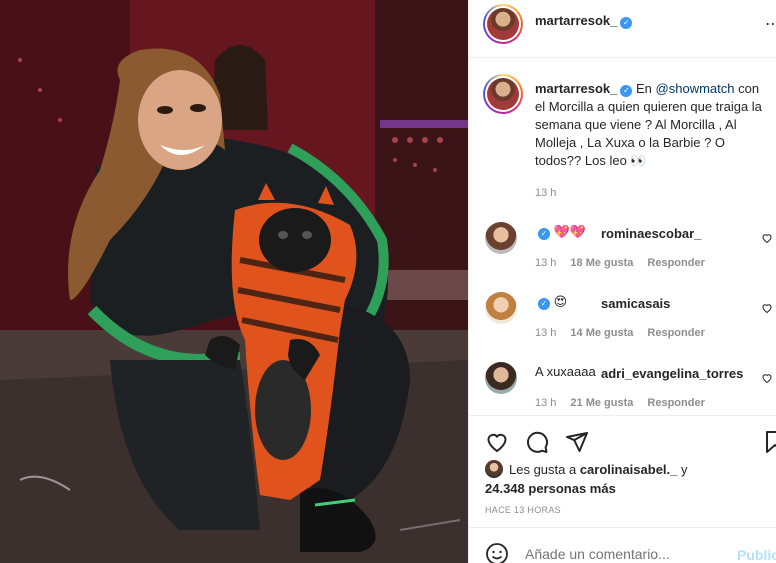 The width and height of the screenshot is (776, 563). What do you see at coordinates (560, 301) in the screenshot?
I see `comment-body: 😍` at bounding box center [560, 301].